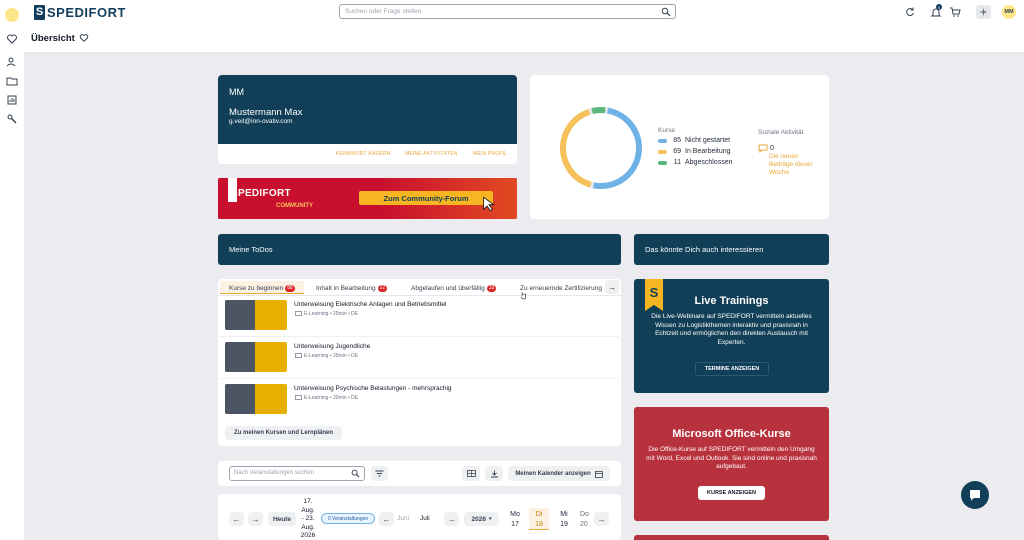 The image size is (1024, 540). I want to click on show-calendar-button: Meinen Kalender anzeigen, so click(559, 473).